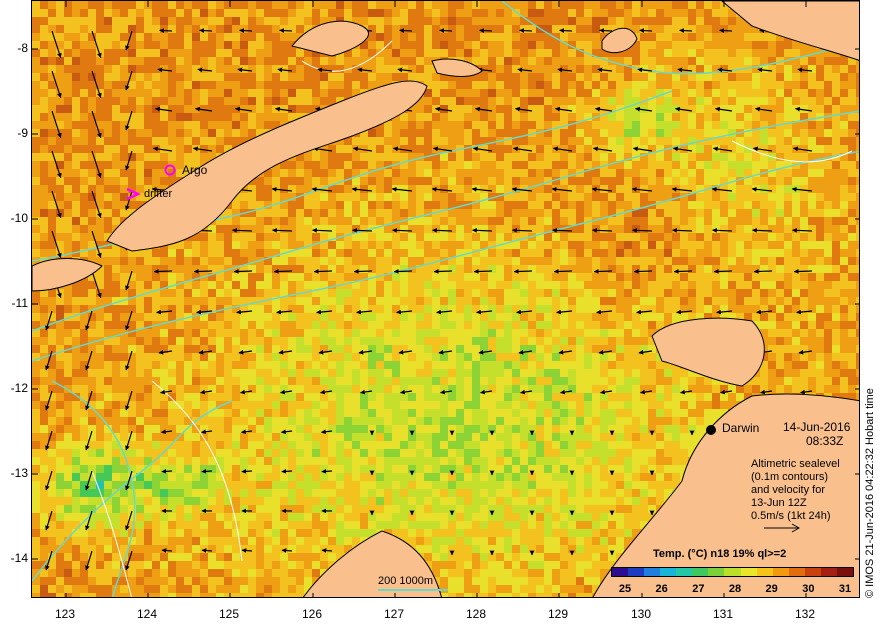 Image resolution: width=880 pixels, height=630 pixels. Describe the element at coordinates (406, 581) in the screenshot. I see `depth-contour-legend: 200 1000m` at that location.